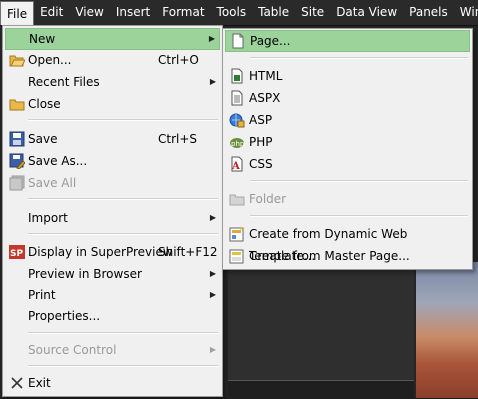 Image resolution: width=478 pixels, height=399 pixels. I want to click on menu-item-print: Print ▶, so click(112, 295).